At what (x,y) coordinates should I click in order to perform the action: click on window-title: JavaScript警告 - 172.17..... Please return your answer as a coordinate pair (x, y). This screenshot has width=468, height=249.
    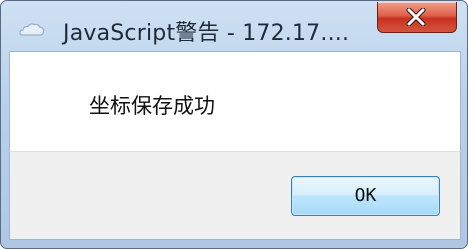
    Looking at the image, I should click on (206, 33).